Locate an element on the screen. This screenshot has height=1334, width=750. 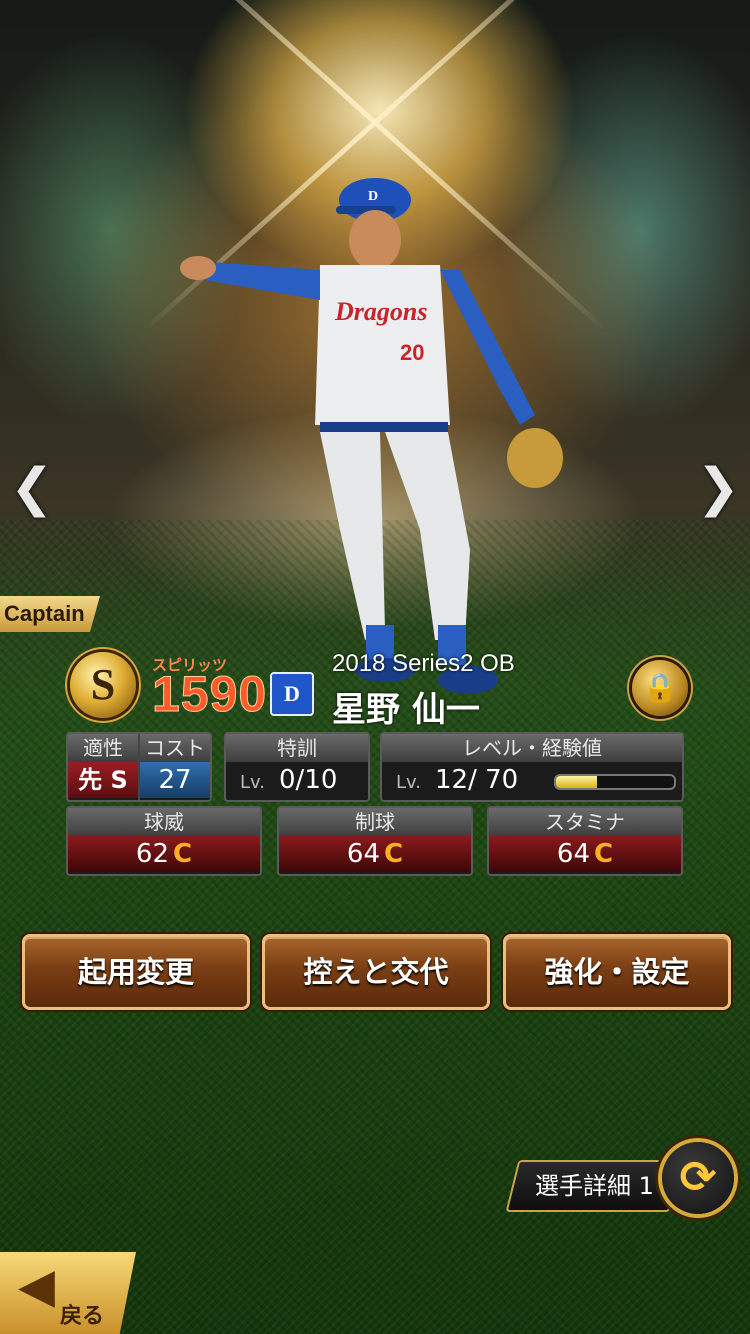
stat-stamina: スタミナ 64 C is located at coordinates (585, 841).